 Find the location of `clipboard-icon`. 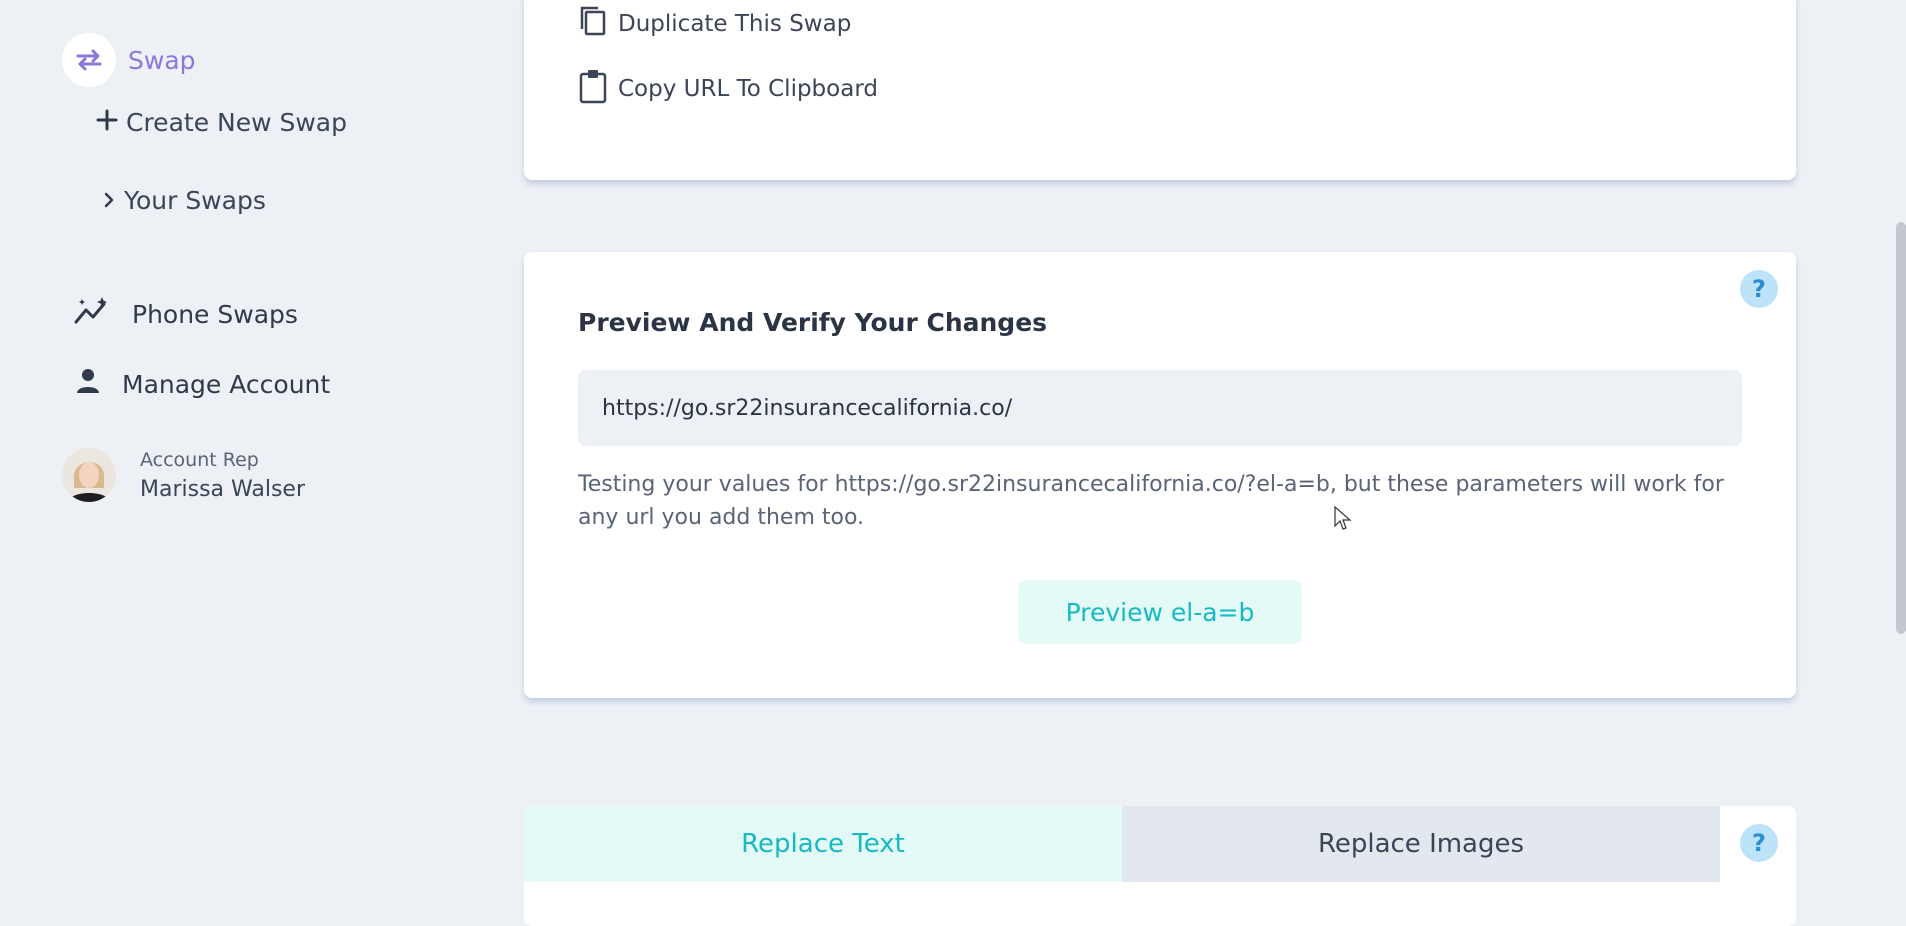

clipboard-icon is located at coordinates (593, 89).